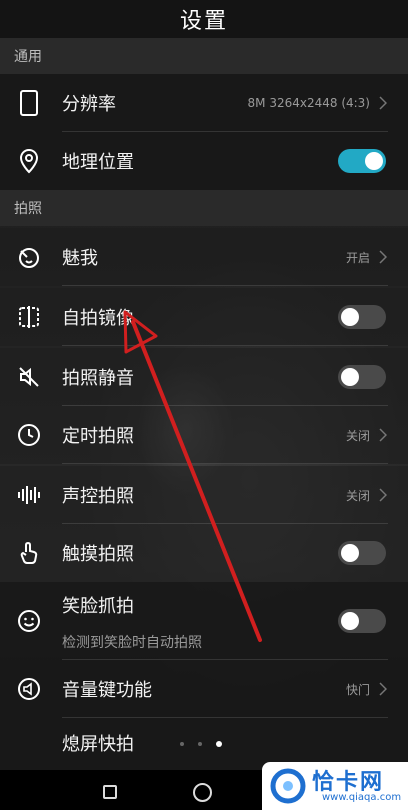  What do you see at coordinates (98, 162) in the screenshot?
I see `setting-label: 地理位置` at bounding box center [98, 162].